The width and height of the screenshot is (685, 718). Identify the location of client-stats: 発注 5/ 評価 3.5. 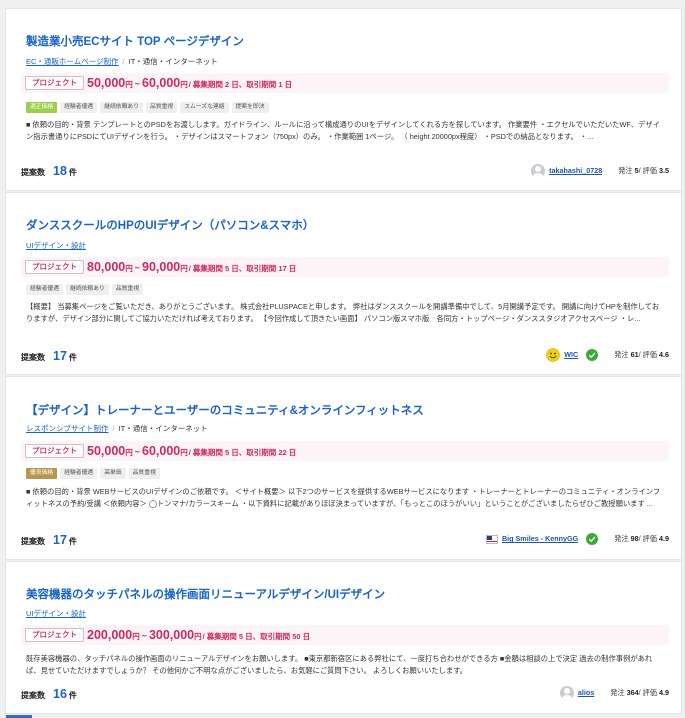
(643, 171).